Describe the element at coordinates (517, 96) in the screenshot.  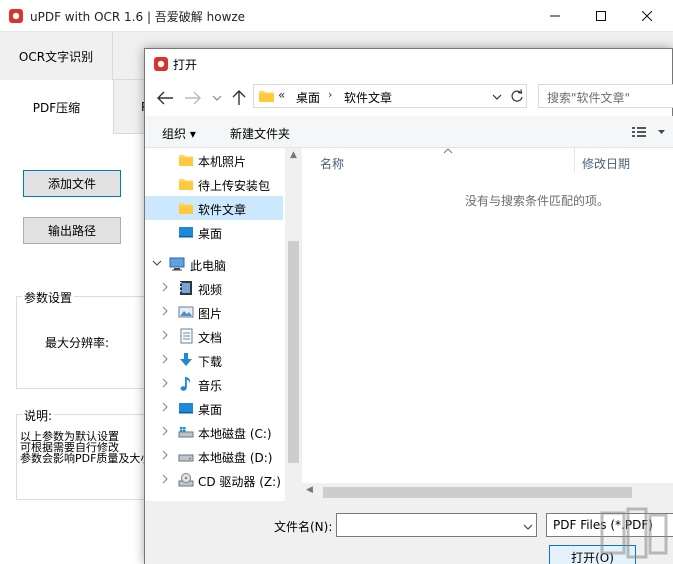
I see `refresh-icon` at that location.